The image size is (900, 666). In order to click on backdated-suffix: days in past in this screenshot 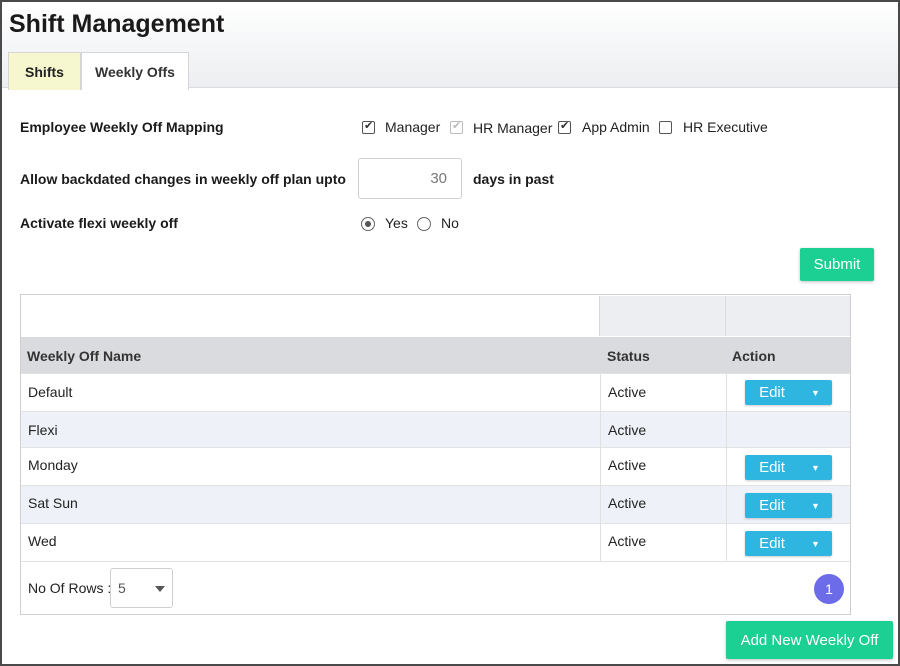, I will do `click(513, 179)`.